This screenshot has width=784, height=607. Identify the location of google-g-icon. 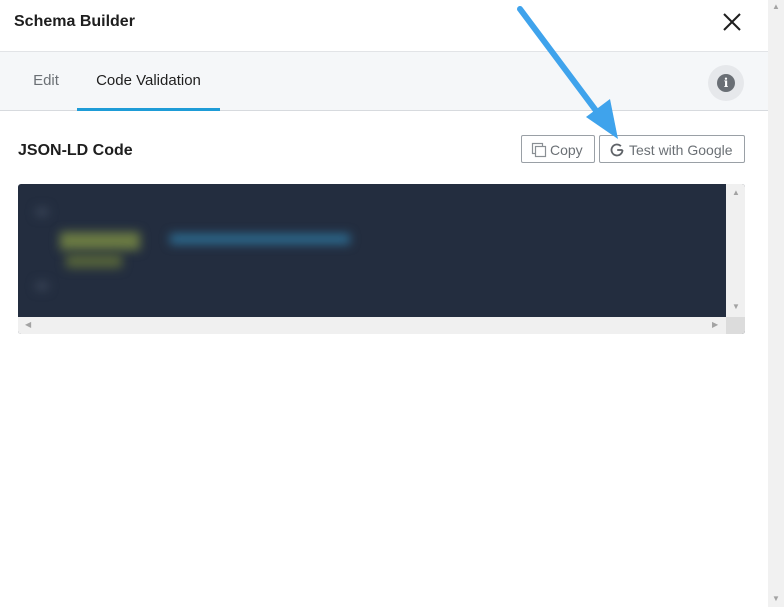
(617, 150).